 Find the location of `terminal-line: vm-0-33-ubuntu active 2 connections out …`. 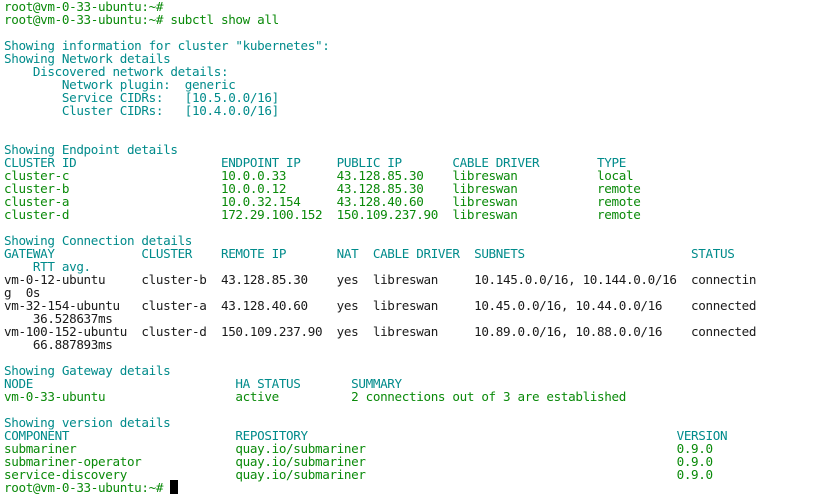

terminal-line: vm-0-33-ubuntu active 2 connections out … is located at coordinates (315, 396).